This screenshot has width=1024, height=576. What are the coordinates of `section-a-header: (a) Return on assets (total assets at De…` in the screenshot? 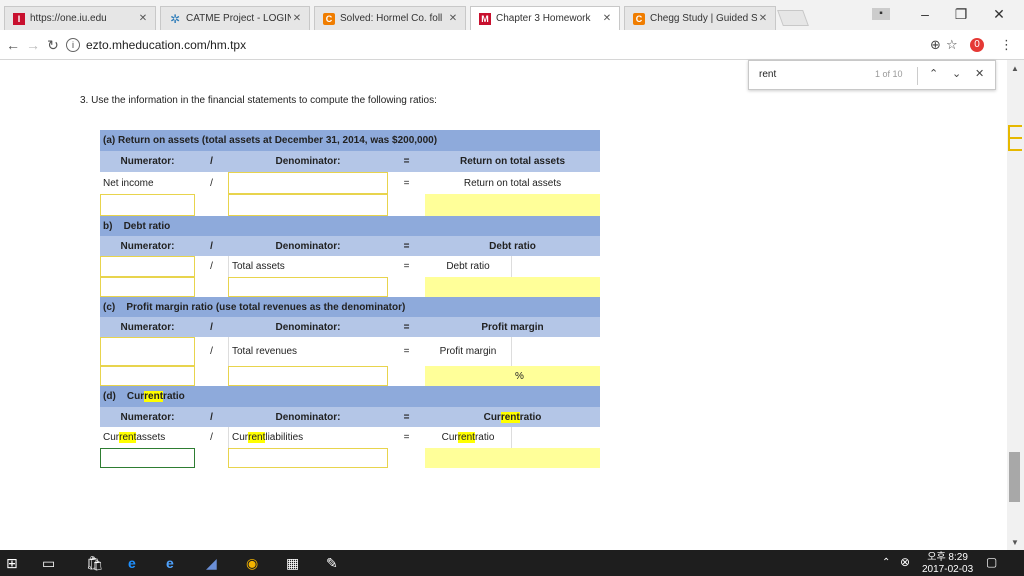 It's located at (350, 140).